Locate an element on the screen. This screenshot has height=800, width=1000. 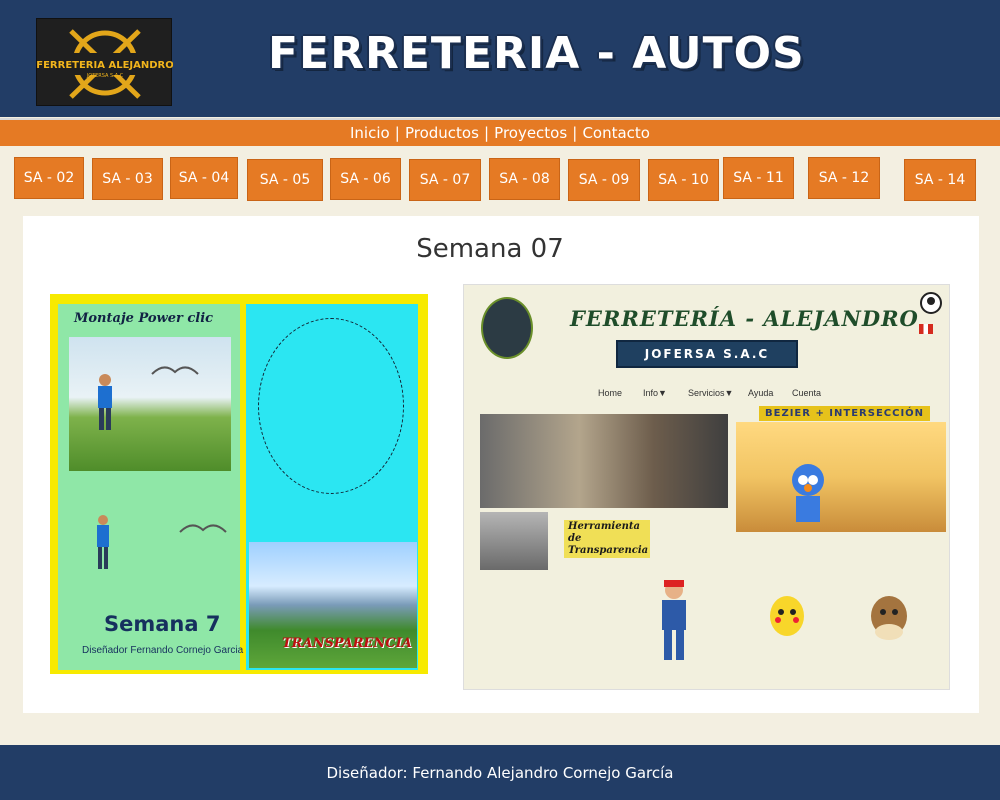
section-title: Semana 07 is located at coordinates (490, 249).